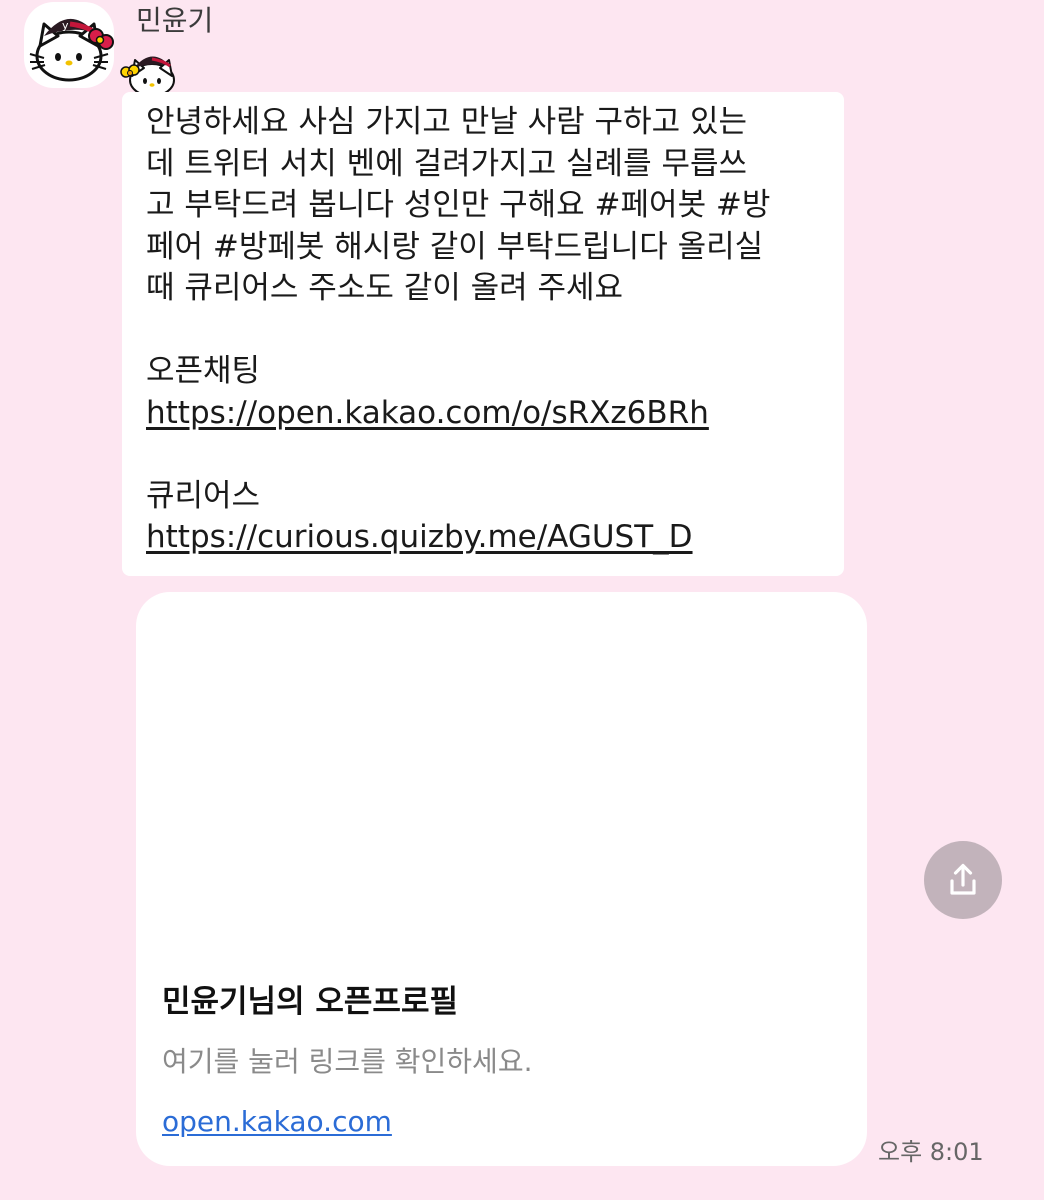  What do you see at coordinates (65, 25) in the screenshot?
I see `svg-text: y` at bounding box center [65, 25].